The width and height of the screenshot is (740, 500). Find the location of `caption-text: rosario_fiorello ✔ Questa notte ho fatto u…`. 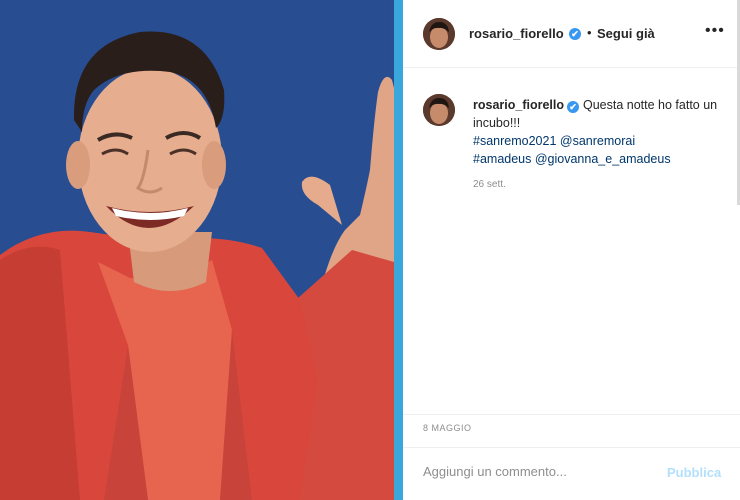

caption-text: rosario_fiorello ✔ Questa notte ho fatto u… is located at coordinates (598, 132).